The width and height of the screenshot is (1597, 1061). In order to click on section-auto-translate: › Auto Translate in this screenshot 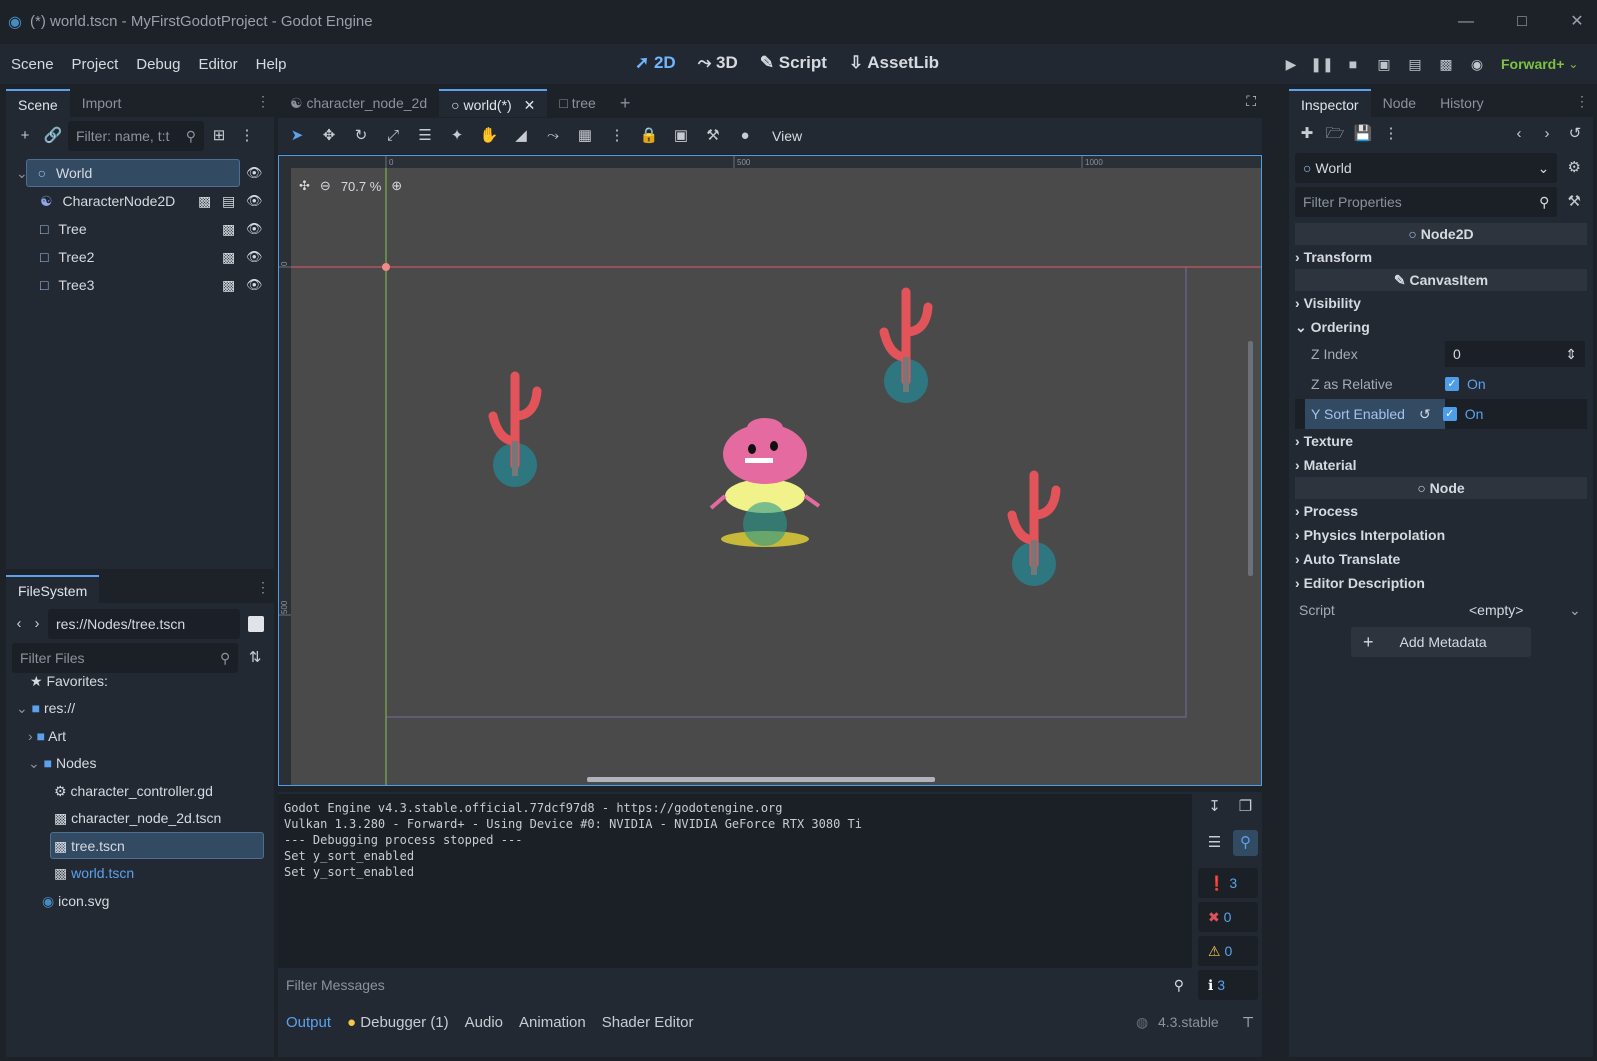, I will do `click(1441, 559)`.